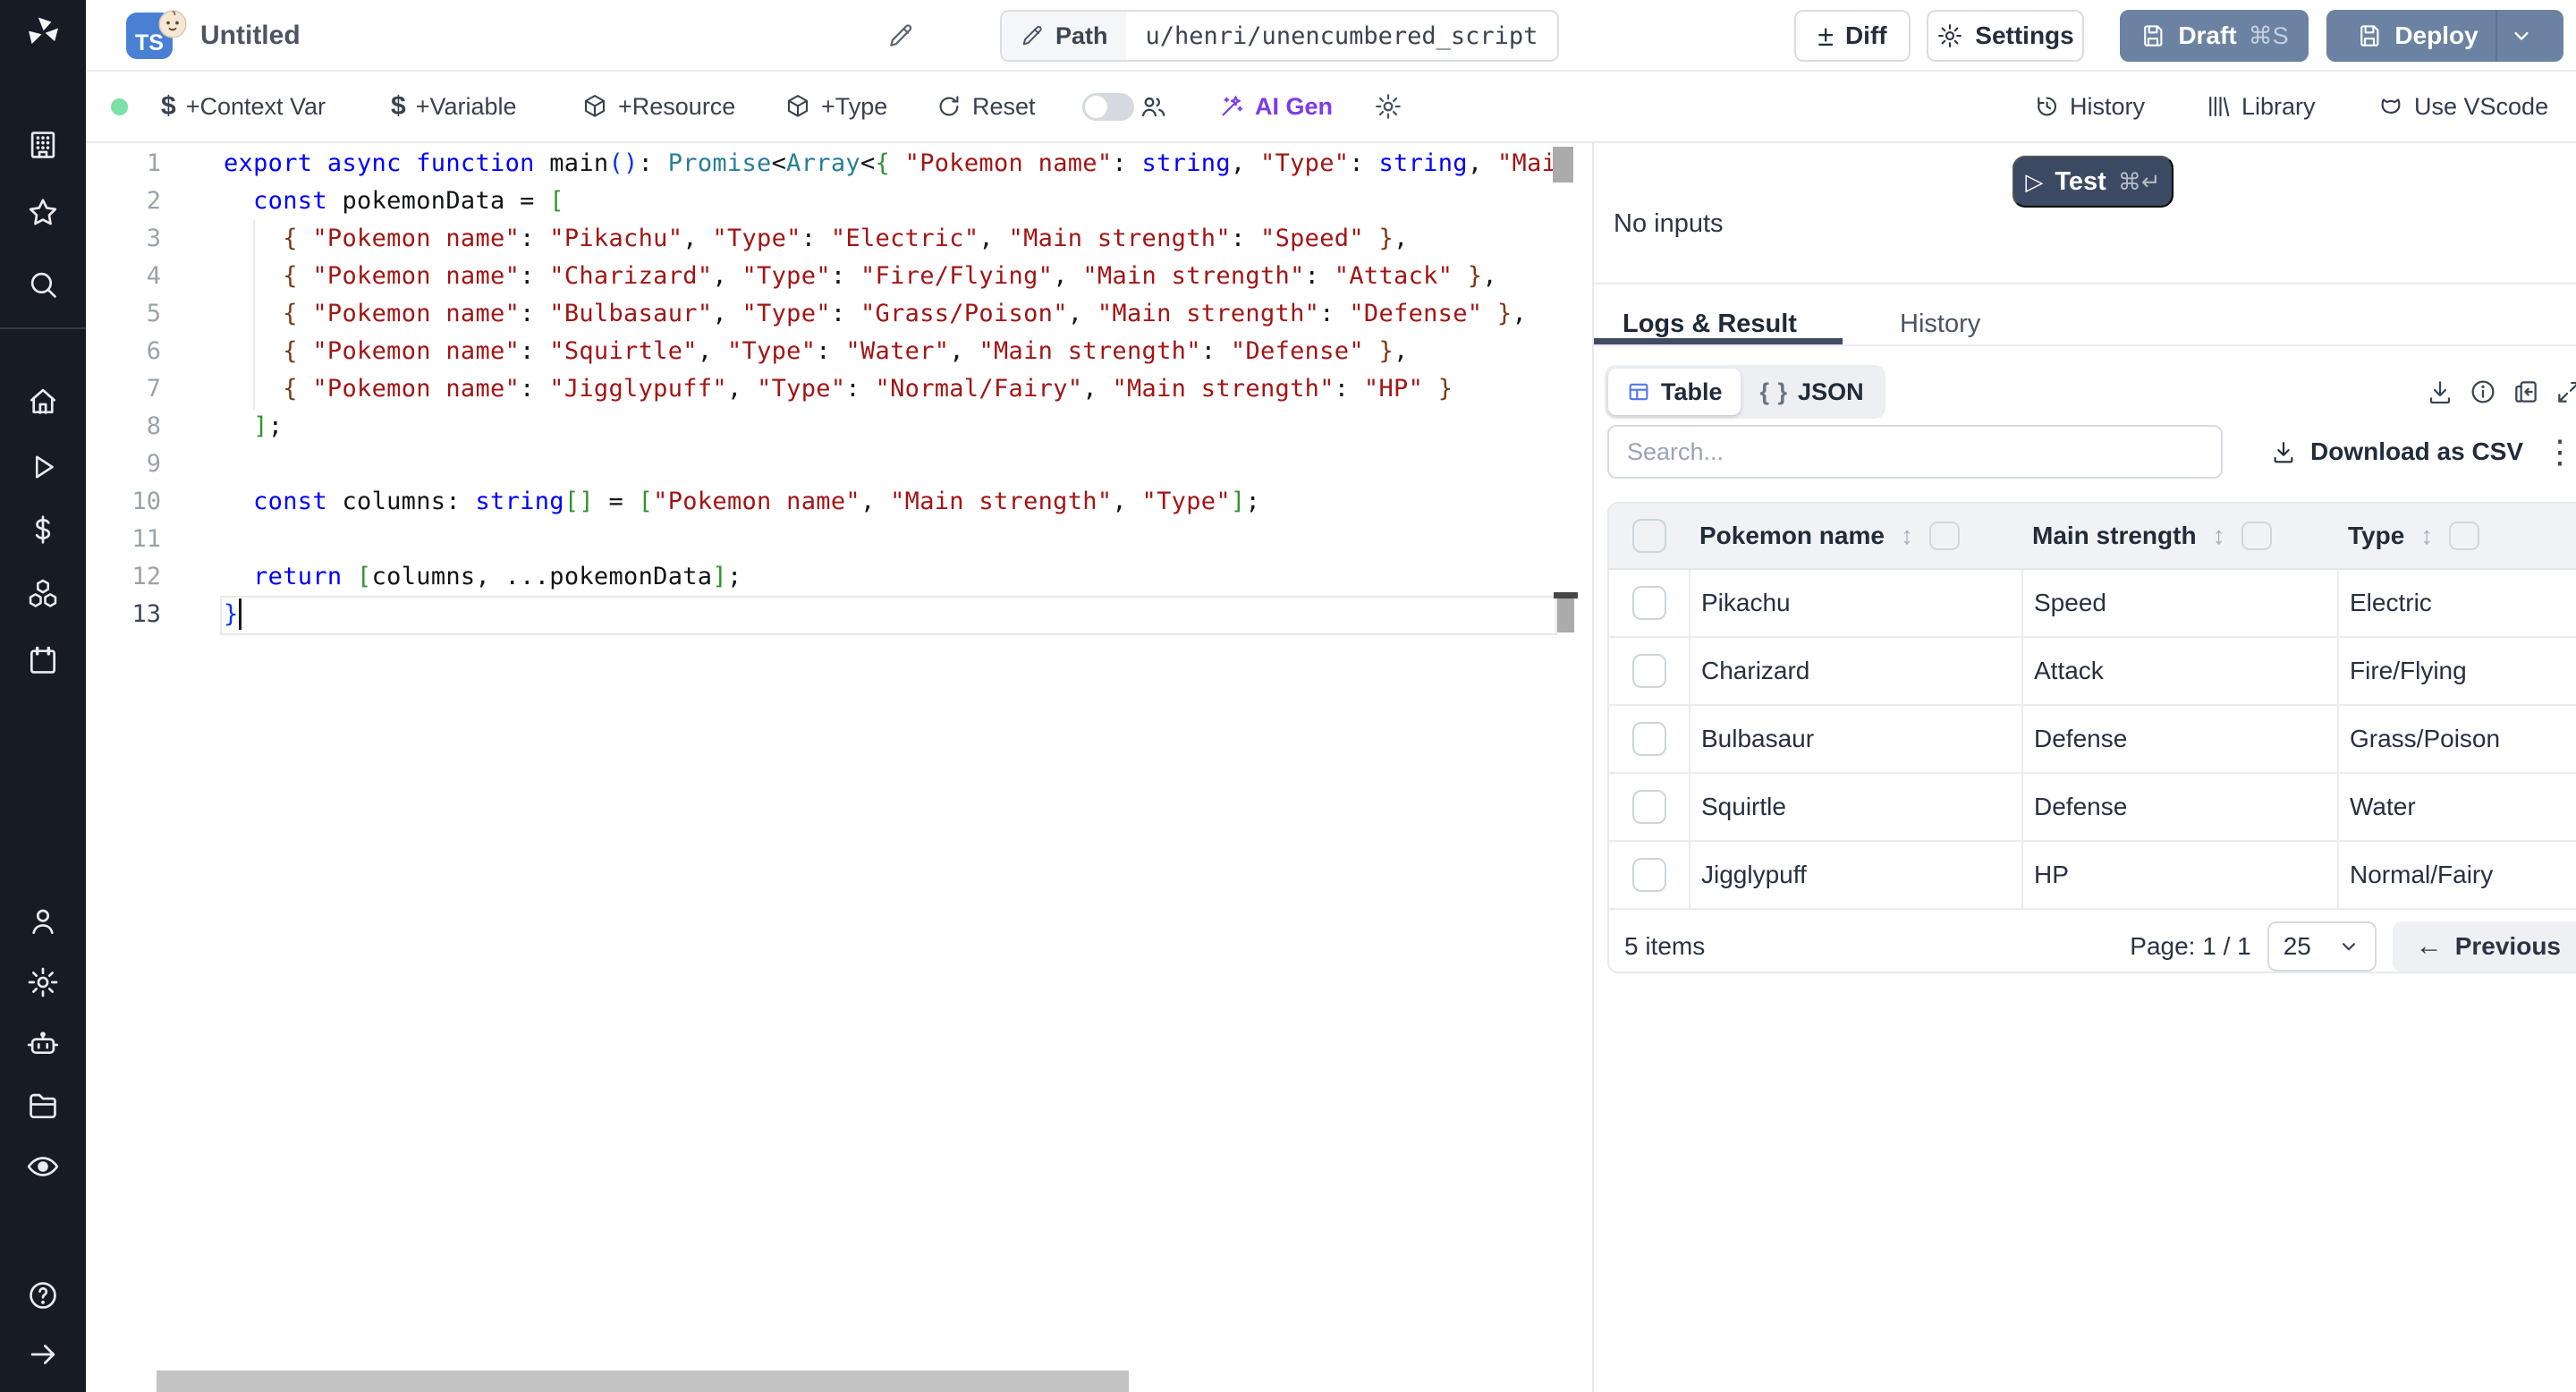  Describe the element at coordinates (1855, 875) in the screenshot. I see `table-cell: Jigglypuff` at that location.